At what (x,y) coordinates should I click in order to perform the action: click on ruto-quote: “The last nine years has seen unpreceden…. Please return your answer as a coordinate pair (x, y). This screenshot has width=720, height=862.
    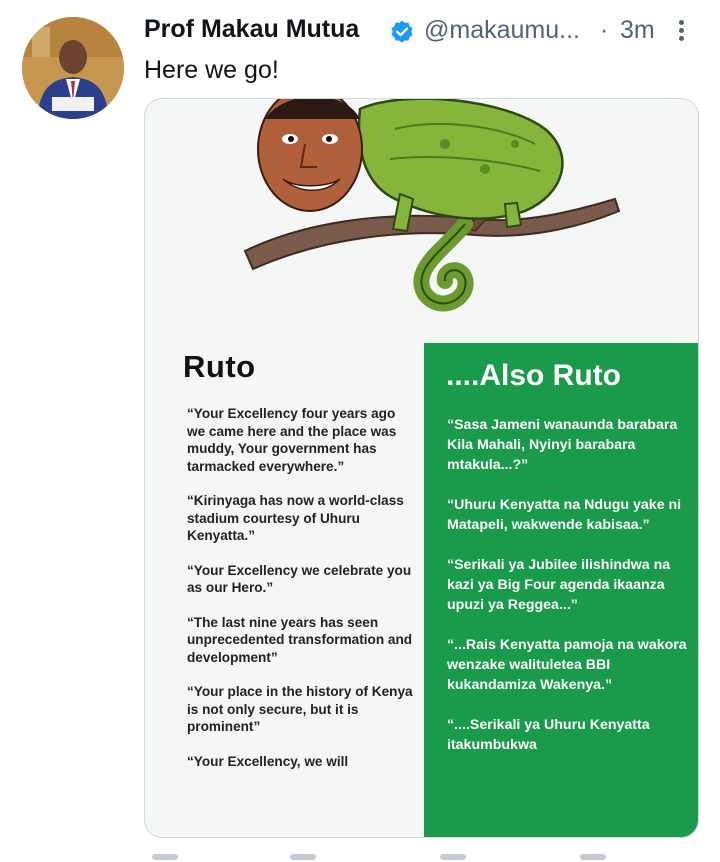
    Looking at the image, I should click on (300, 639).